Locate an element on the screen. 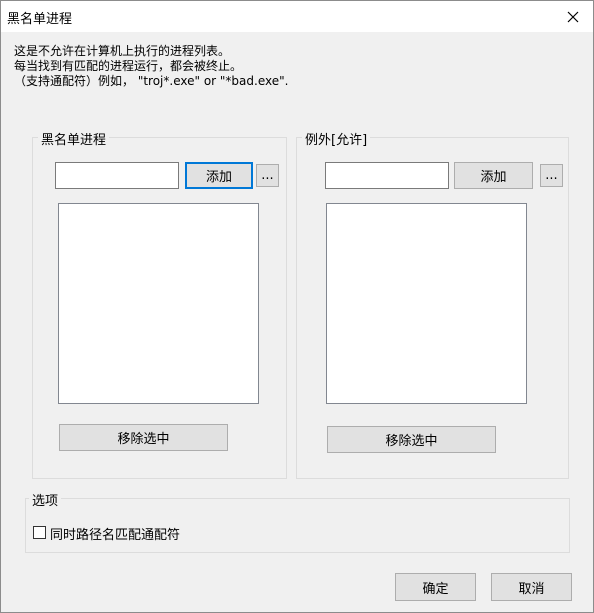  blacklist-process-list is located at coordinates (158, 303).